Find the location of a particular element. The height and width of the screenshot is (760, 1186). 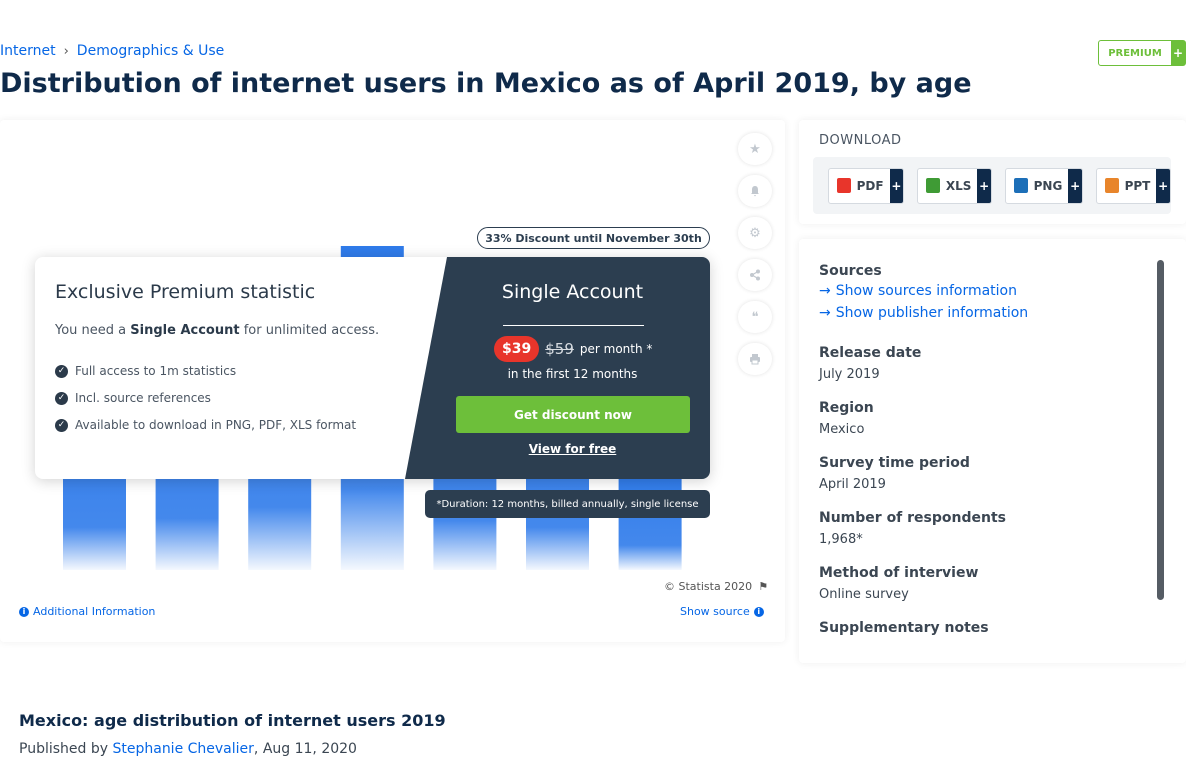

method-title: Method of interview is located at coordinates (899, 573).